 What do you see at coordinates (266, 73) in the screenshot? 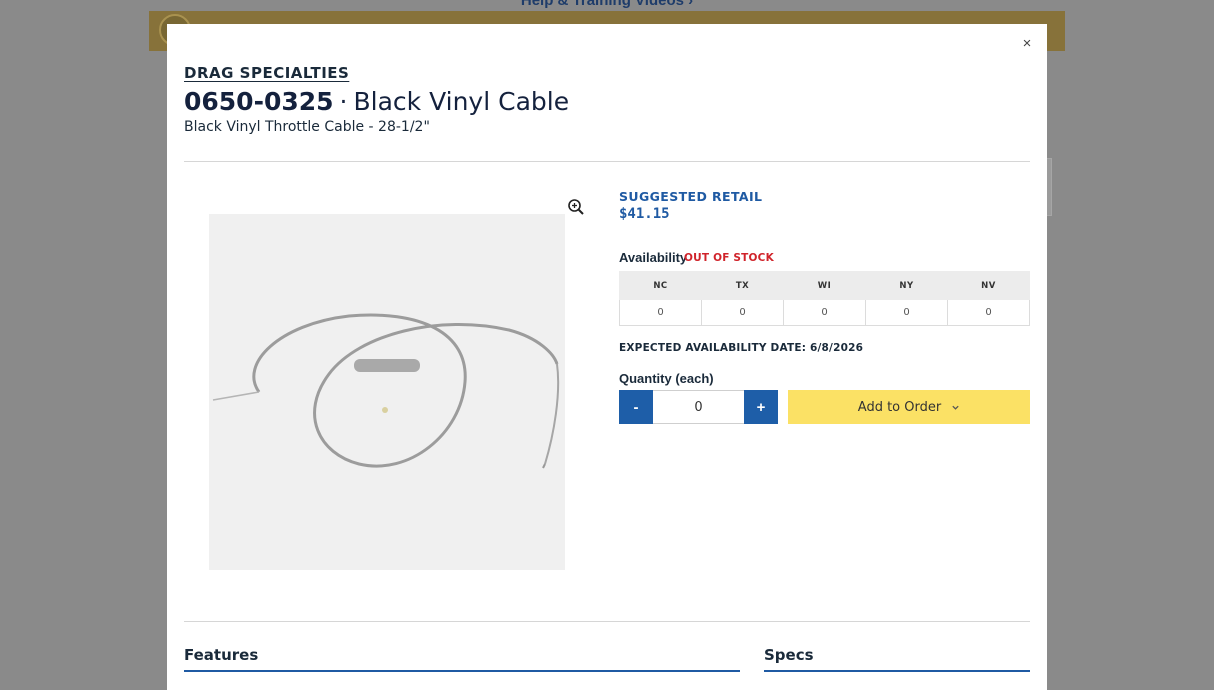
I see `brand-link: DRAG SPECIALTIES` at bounding box center [266, 73].